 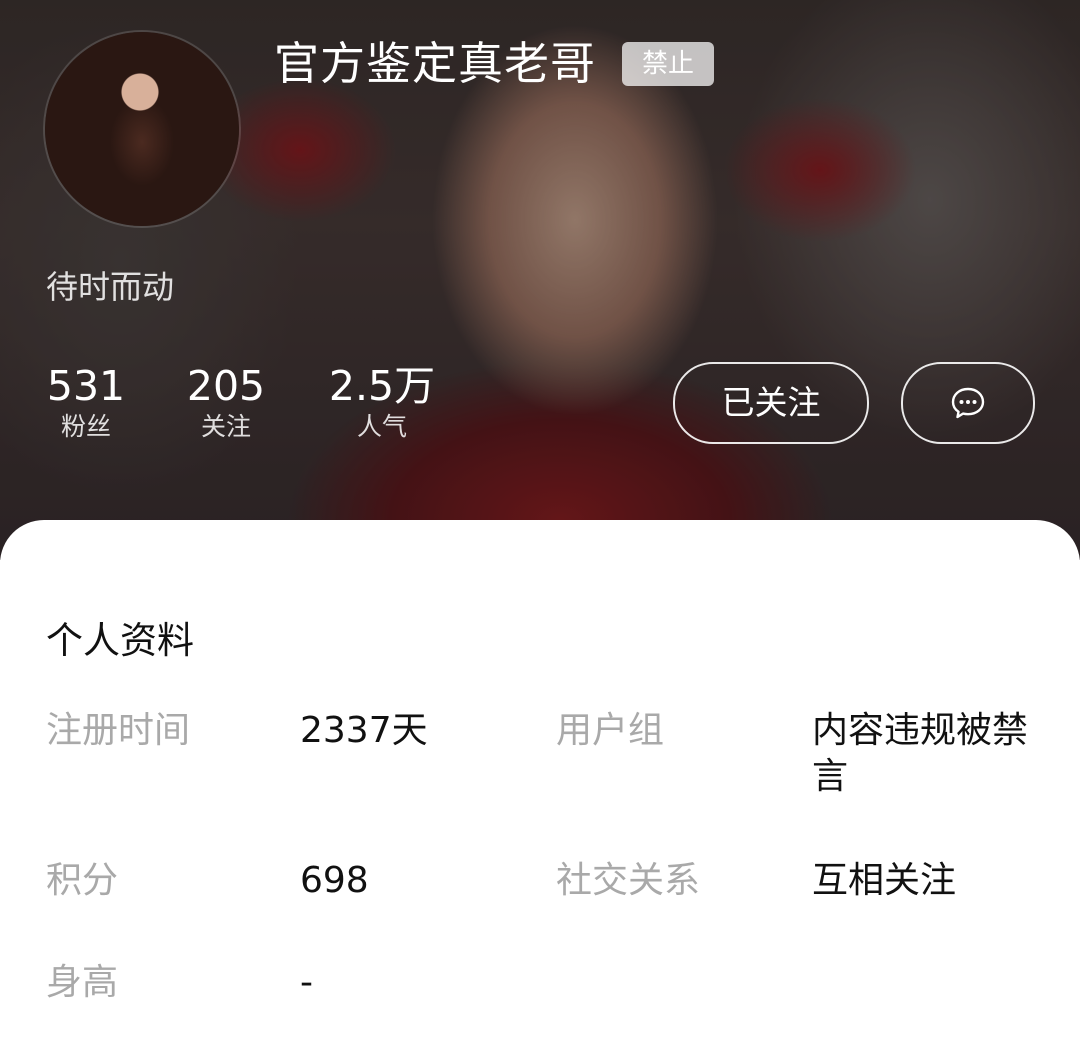 I want to click on registration-time-label: 注册时间, so click(x=118, y=730).